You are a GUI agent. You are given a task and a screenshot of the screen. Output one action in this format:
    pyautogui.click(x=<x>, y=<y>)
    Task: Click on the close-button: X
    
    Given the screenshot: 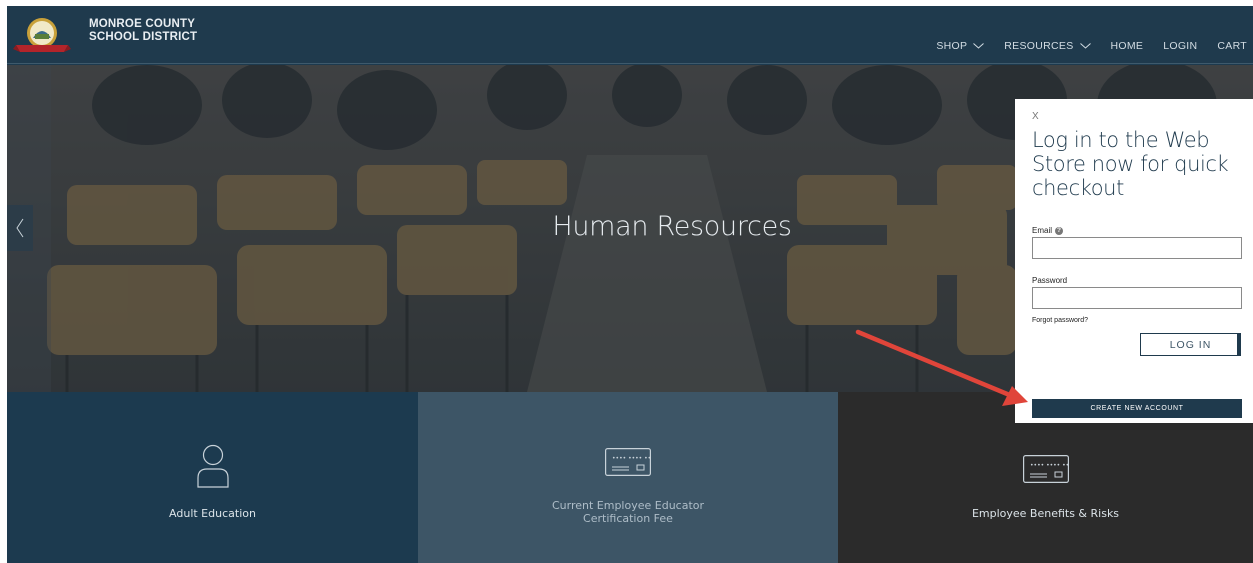 What is the action you would take?
    pyautogui.click(x=1035, y=116)
    